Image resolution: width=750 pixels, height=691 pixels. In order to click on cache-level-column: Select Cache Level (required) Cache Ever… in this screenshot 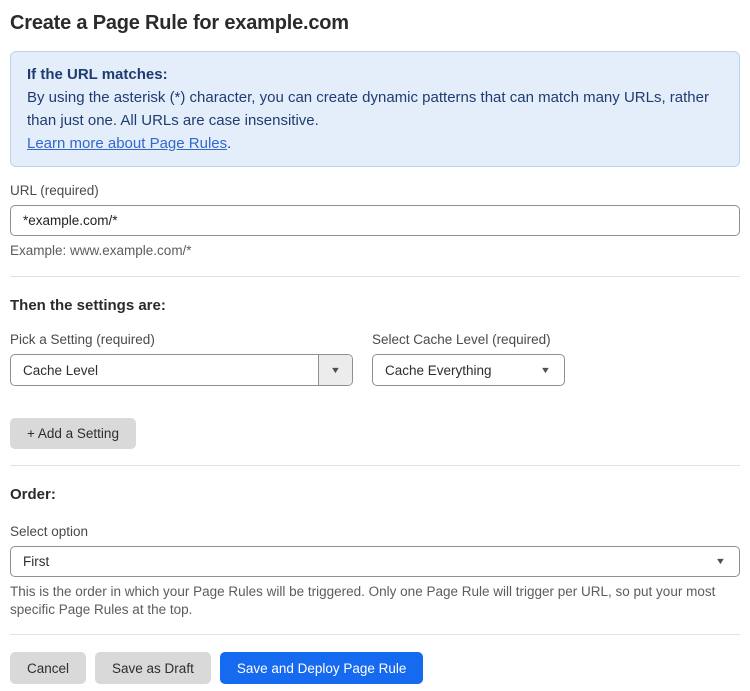, I will do `click(468, 359)`.